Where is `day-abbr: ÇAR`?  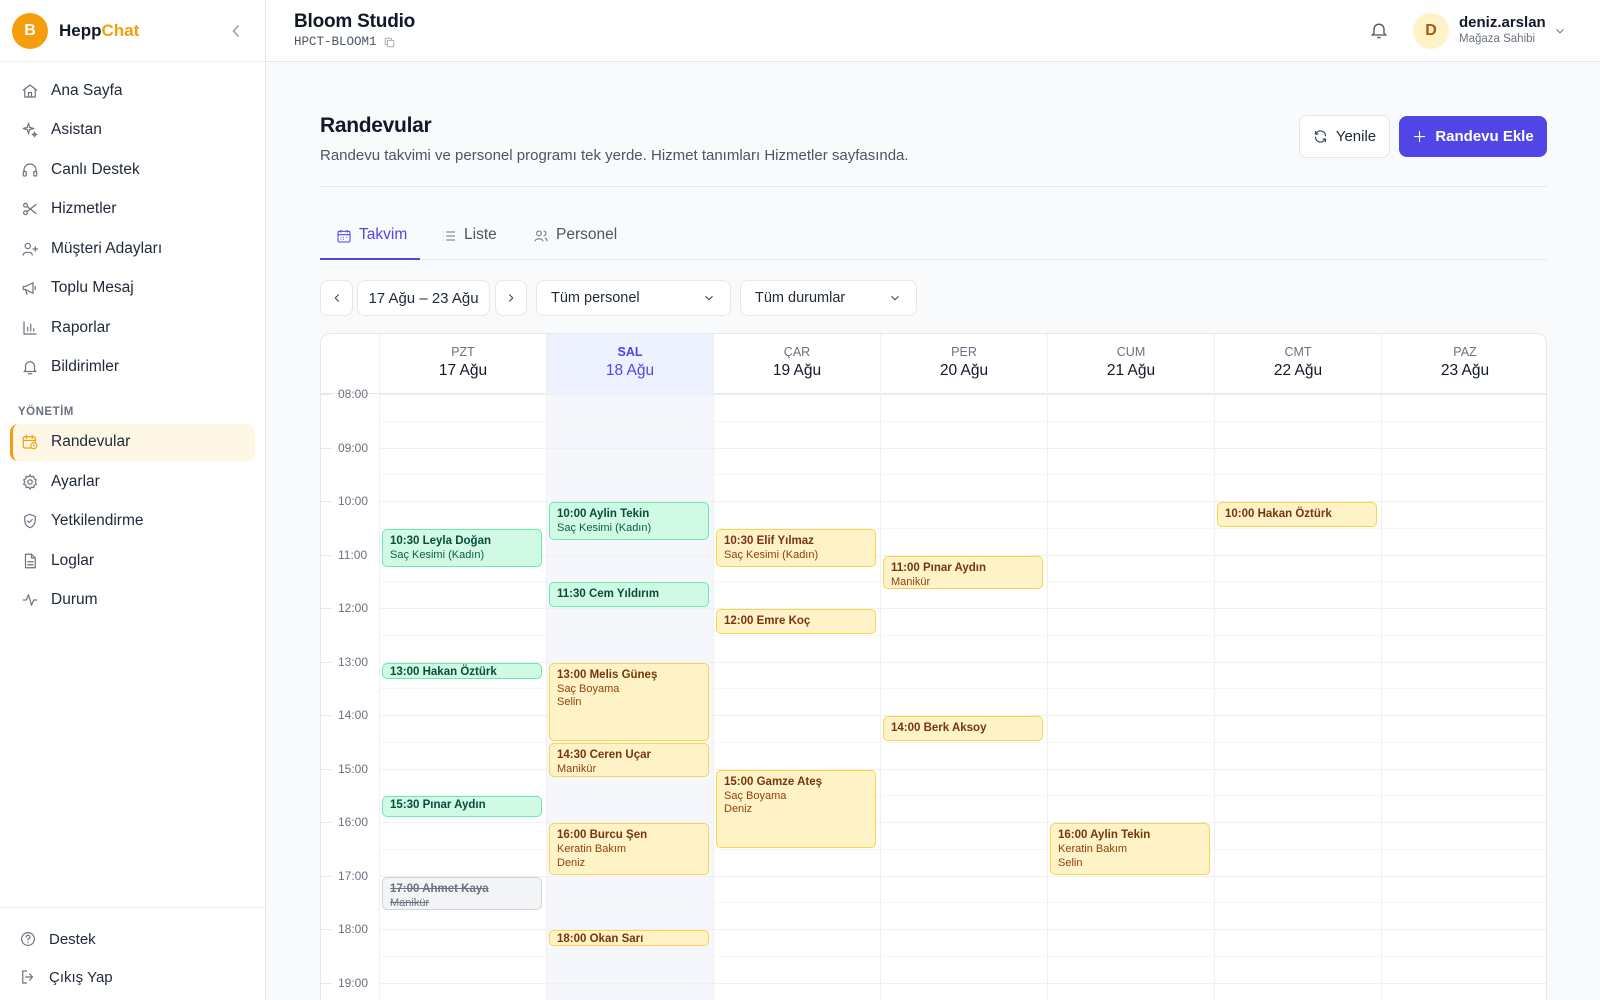 day-abbr: ÇAR is located at coordinates (797, 352).